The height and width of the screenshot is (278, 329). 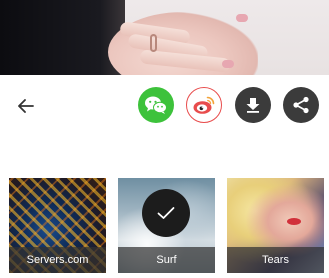 I want to click on download-button, so click(x=253, y=105).